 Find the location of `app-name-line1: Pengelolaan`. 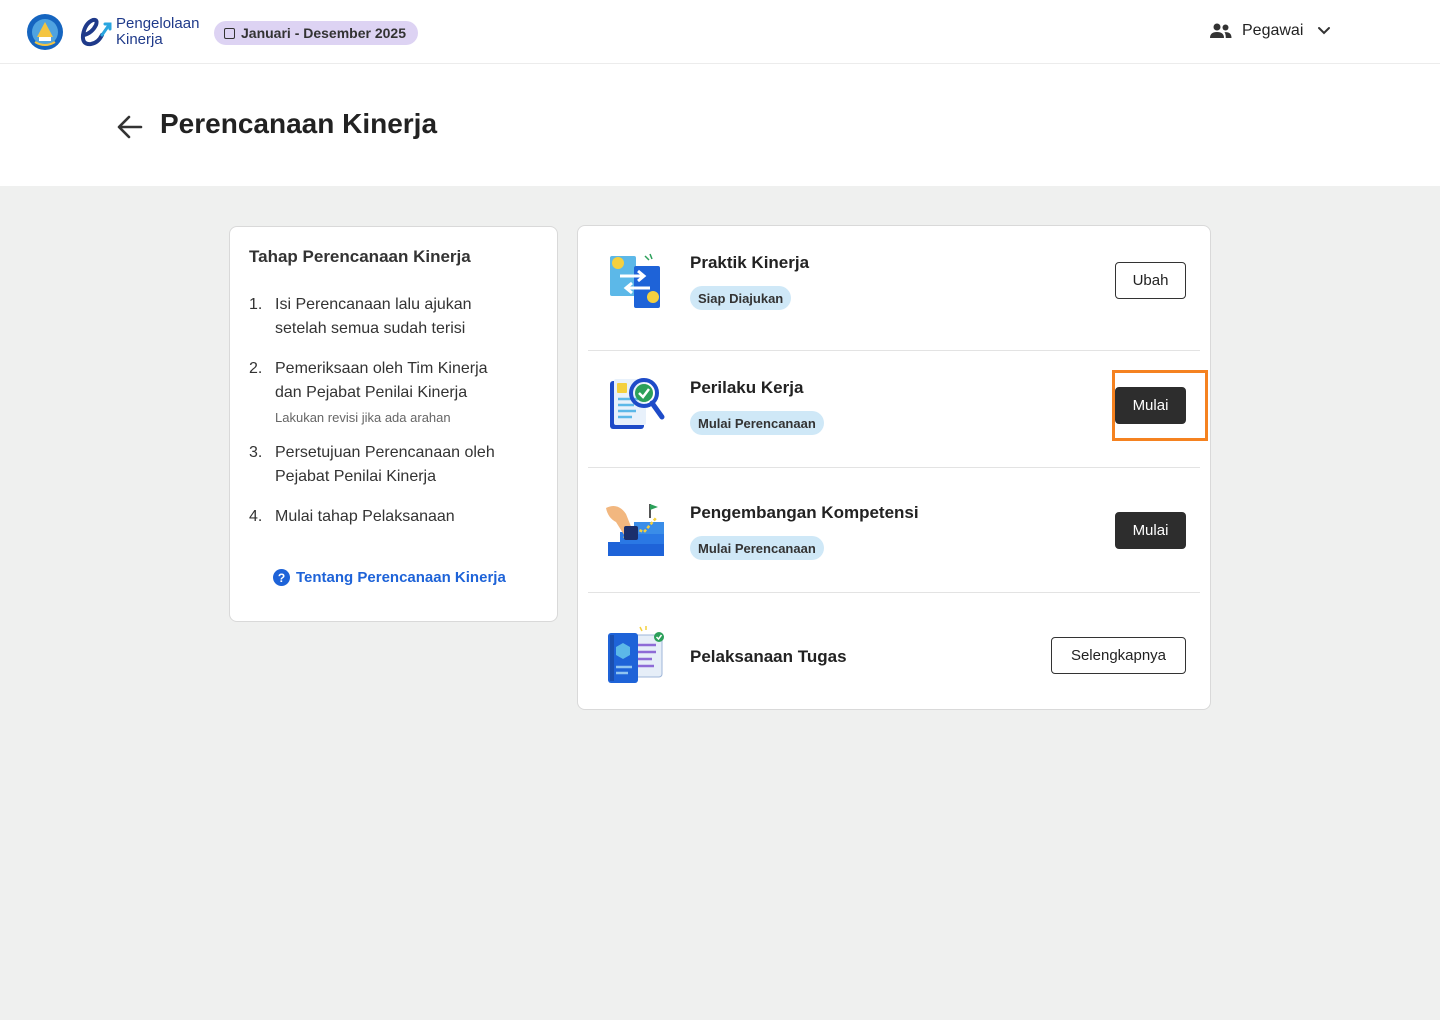

app-name-line1: Pengelolaan is located at coordinates (158, 23).